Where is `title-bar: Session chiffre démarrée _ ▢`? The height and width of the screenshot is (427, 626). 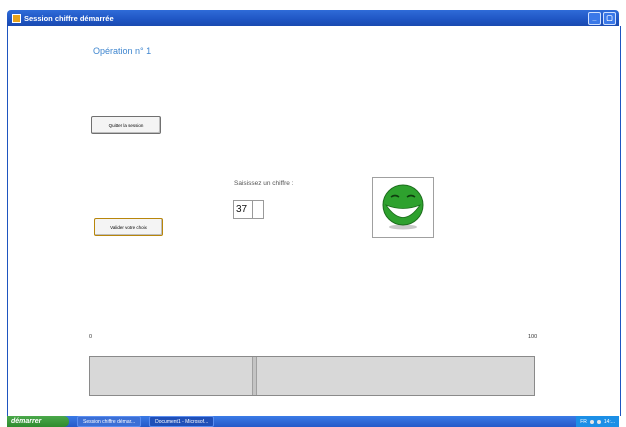
title-bar: Session chiffre démarrée _ ▢ is located at coordinates (313, 18).